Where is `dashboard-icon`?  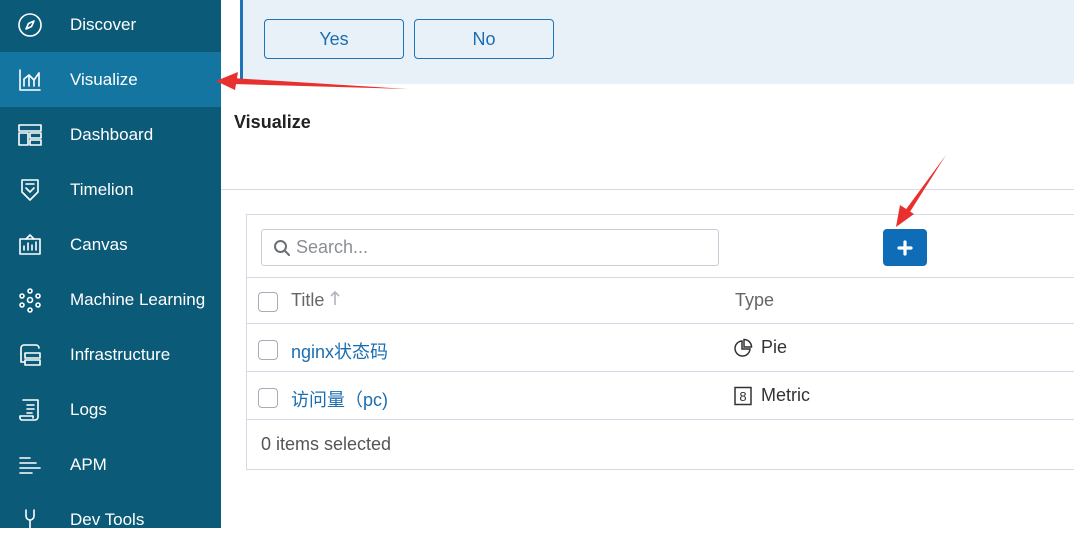
dashboard-icon is located at coordinates (30, 135).